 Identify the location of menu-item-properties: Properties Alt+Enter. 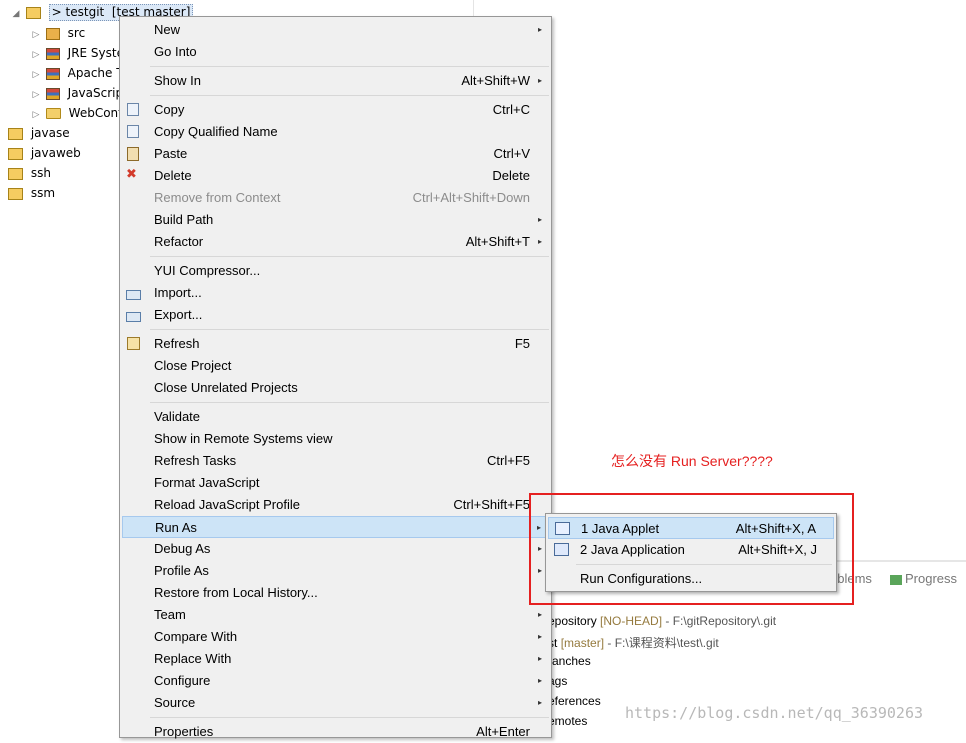
(335, 732).